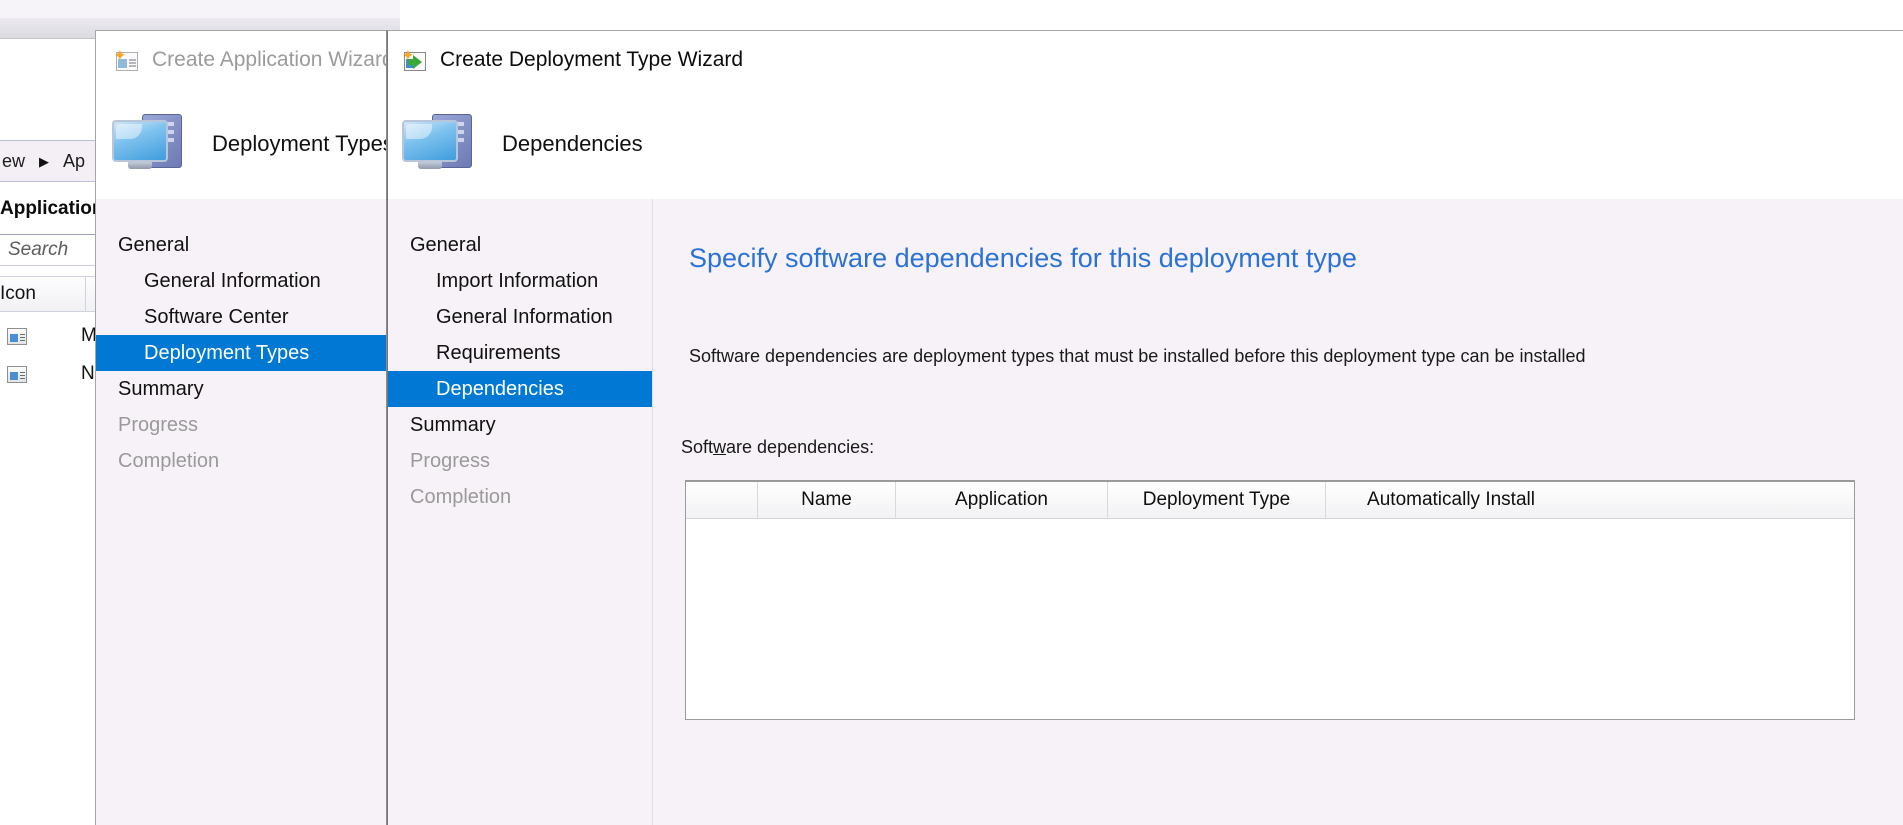 The width and height of the screenshot is (1903, 825). Describe the element at coordinates (722, 500) in the screenshot. I see `column-header-blank` at that location.